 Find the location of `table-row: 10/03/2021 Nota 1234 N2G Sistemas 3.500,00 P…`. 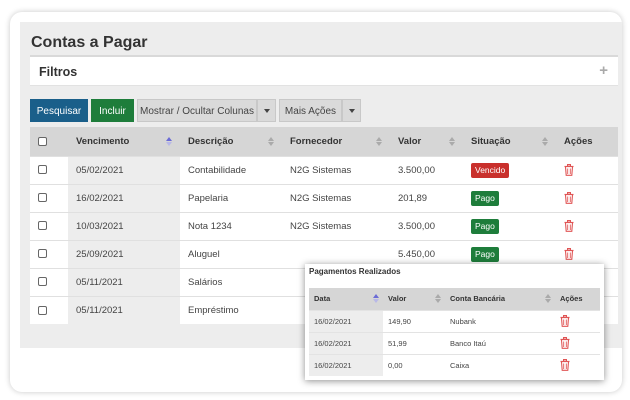

table-row: 10/03/2021 Nota 1234 N2G Sistemas 3.500,00 P… is located at coordinates (324, 225).